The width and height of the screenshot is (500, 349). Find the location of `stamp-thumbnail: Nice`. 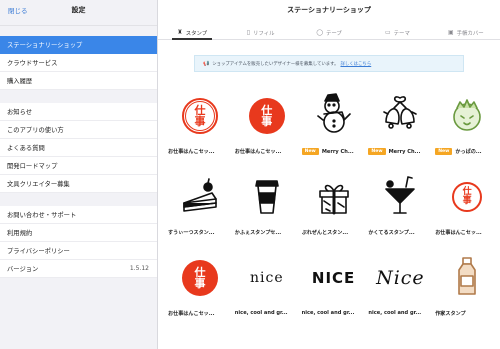

stamp-thumbnail: Nice is located at coordinates (400, 278).